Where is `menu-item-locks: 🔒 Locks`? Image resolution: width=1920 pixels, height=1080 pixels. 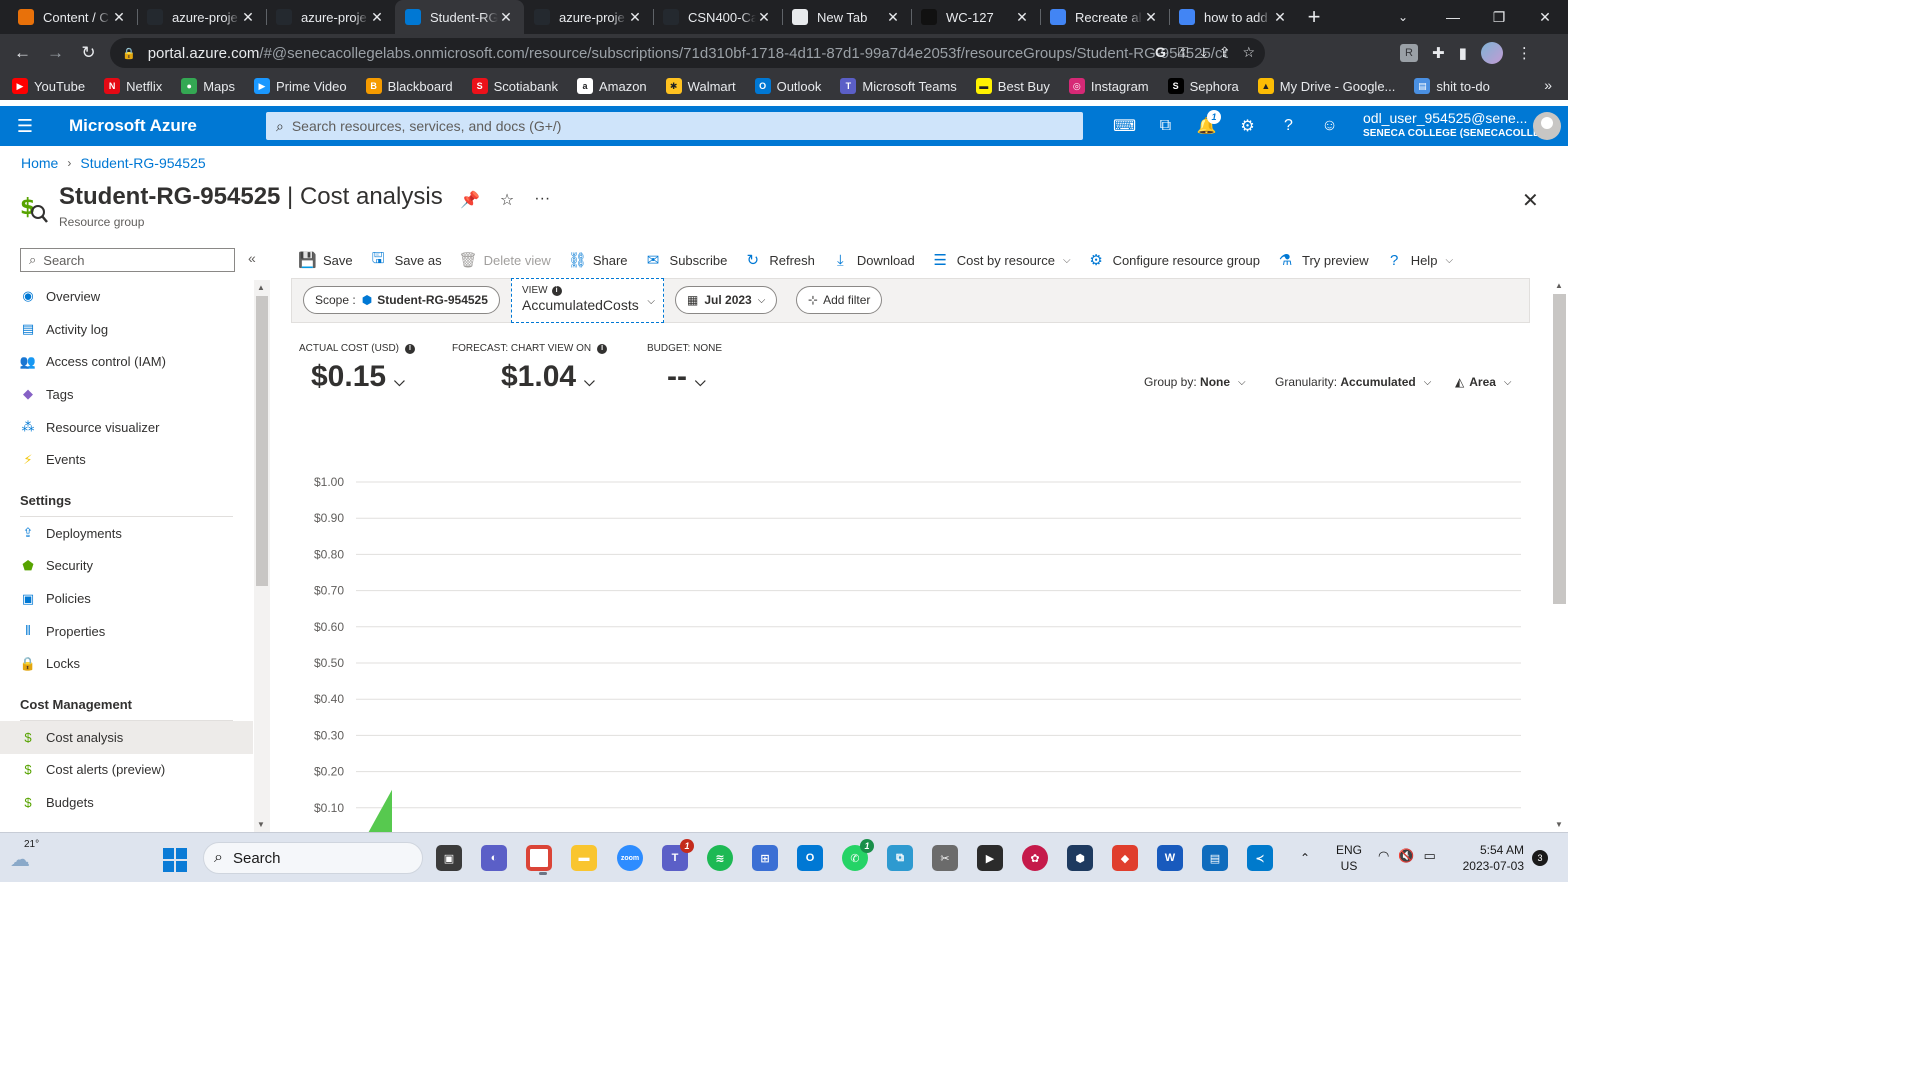
menu-item-locks: 🔒 Locks is located at coordinates (126, 664).